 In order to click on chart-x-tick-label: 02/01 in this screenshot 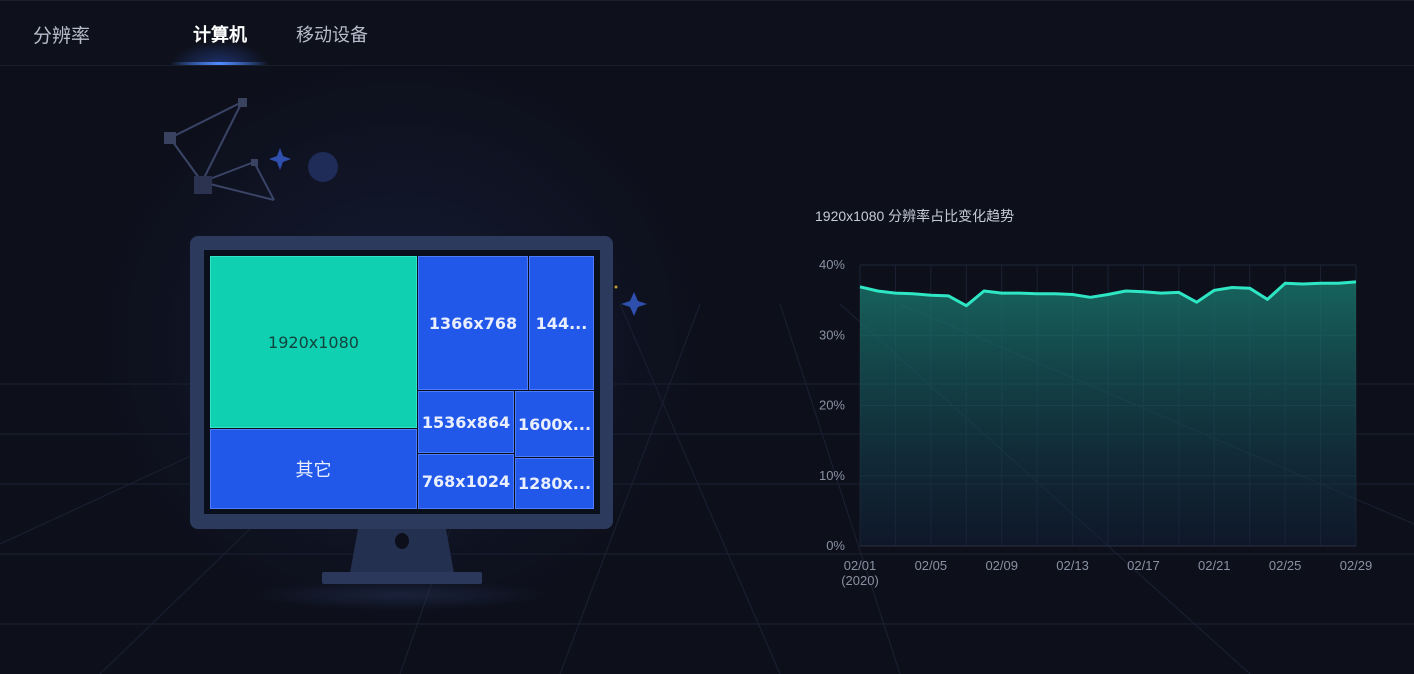, I will do `click(860, 565)`.